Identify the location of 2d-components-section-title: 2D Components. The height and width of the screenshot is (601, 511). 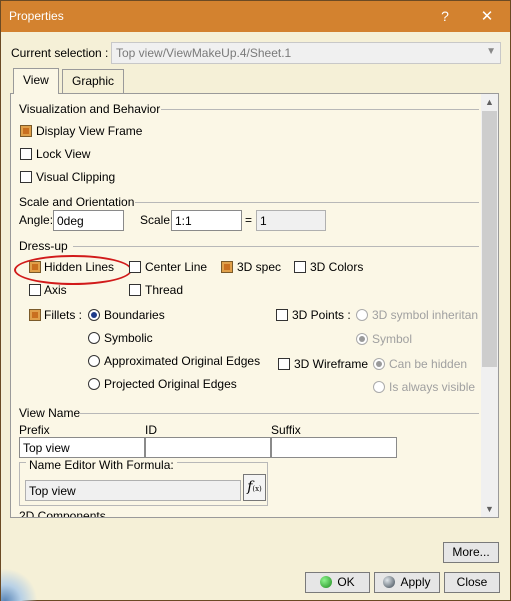
(62, 513).